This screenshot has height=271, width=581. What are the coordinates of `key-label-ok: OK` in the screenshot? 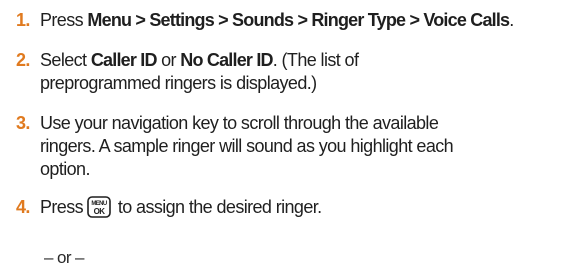 It's located at (100, 211).